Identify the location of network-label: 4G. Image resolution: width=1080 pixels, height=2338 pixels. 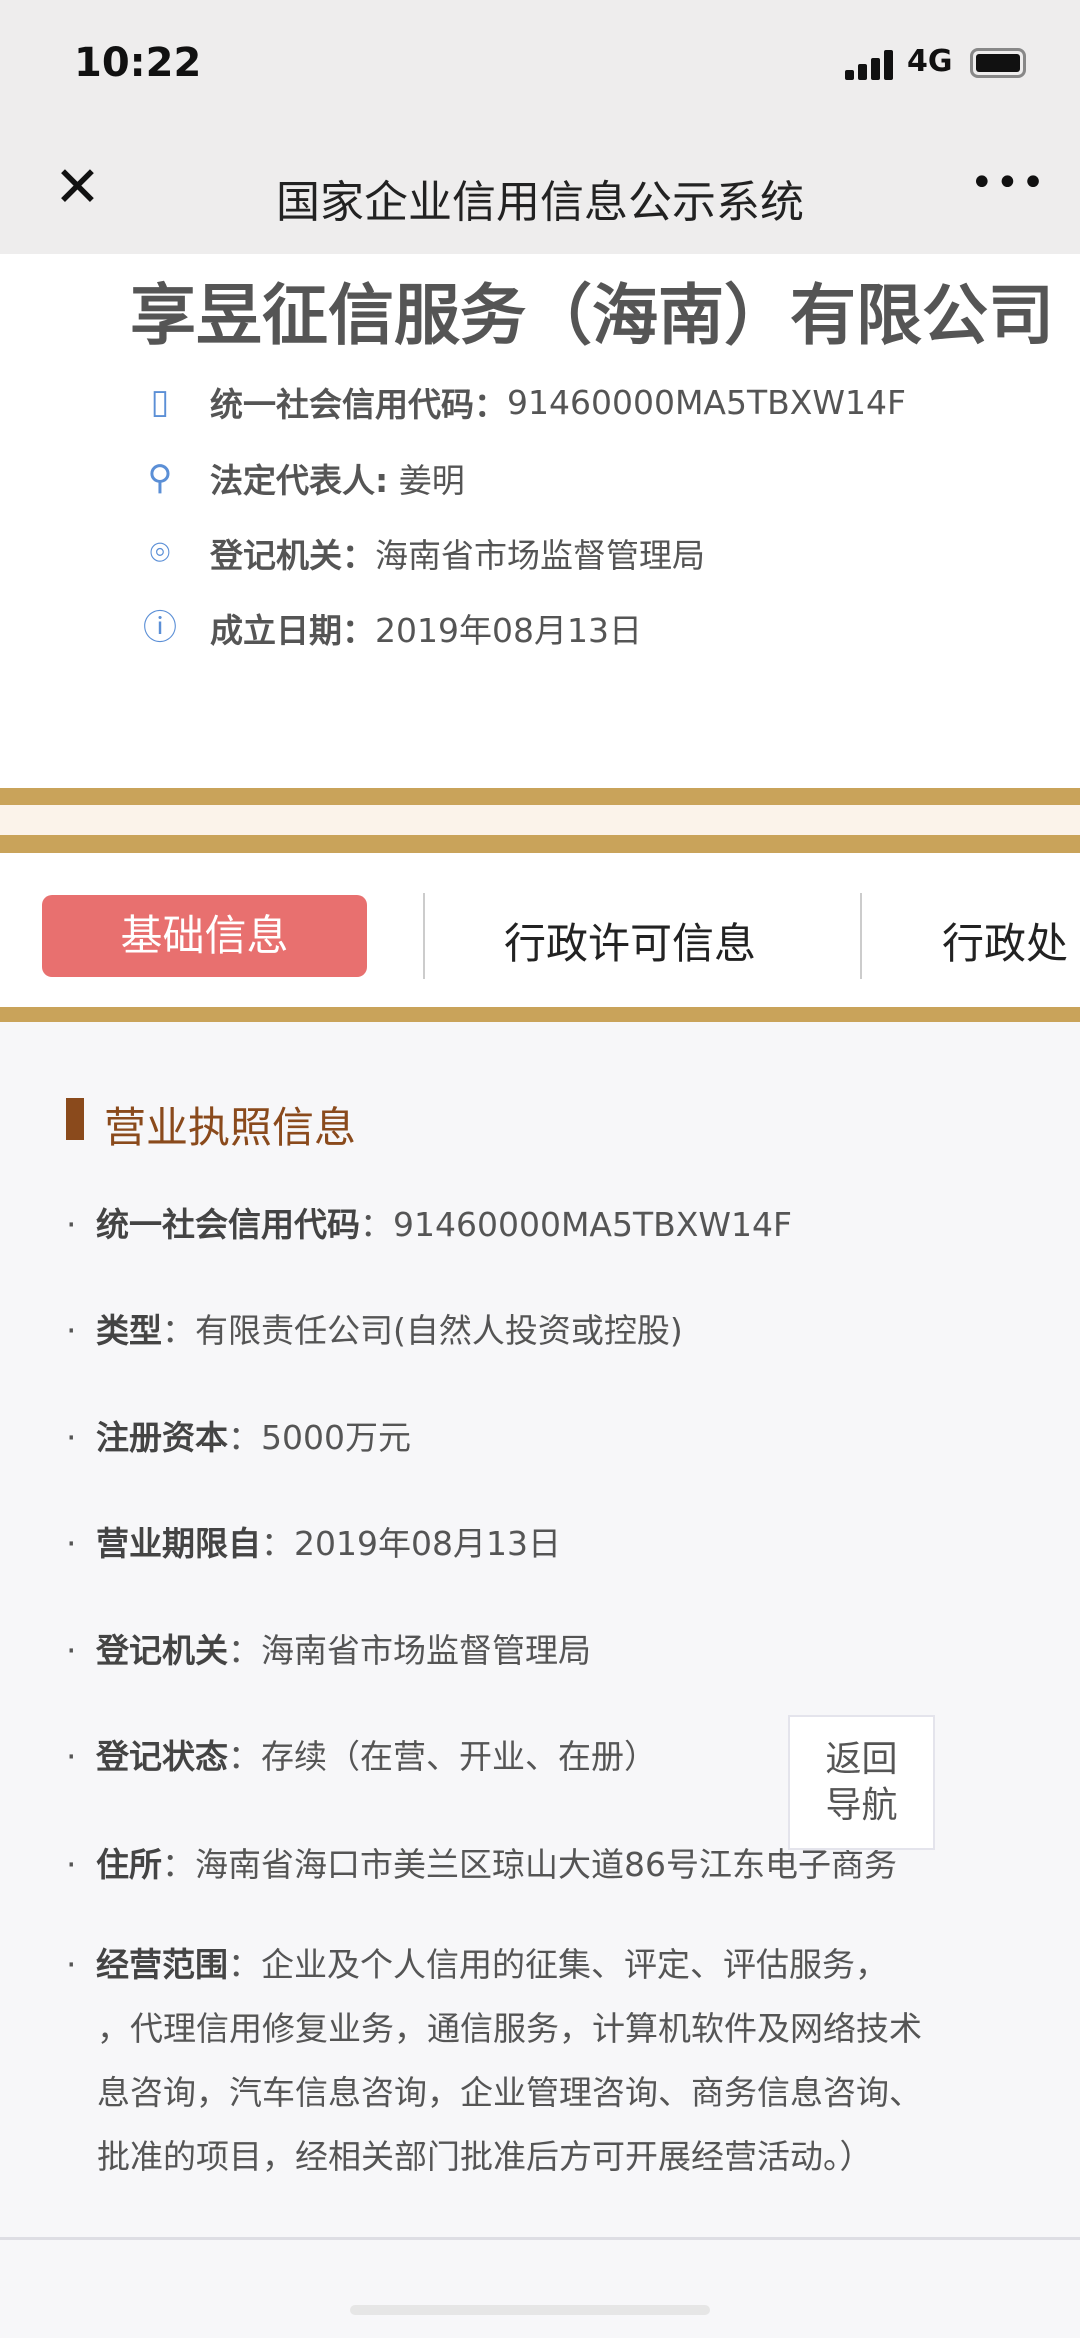
(930, 61).